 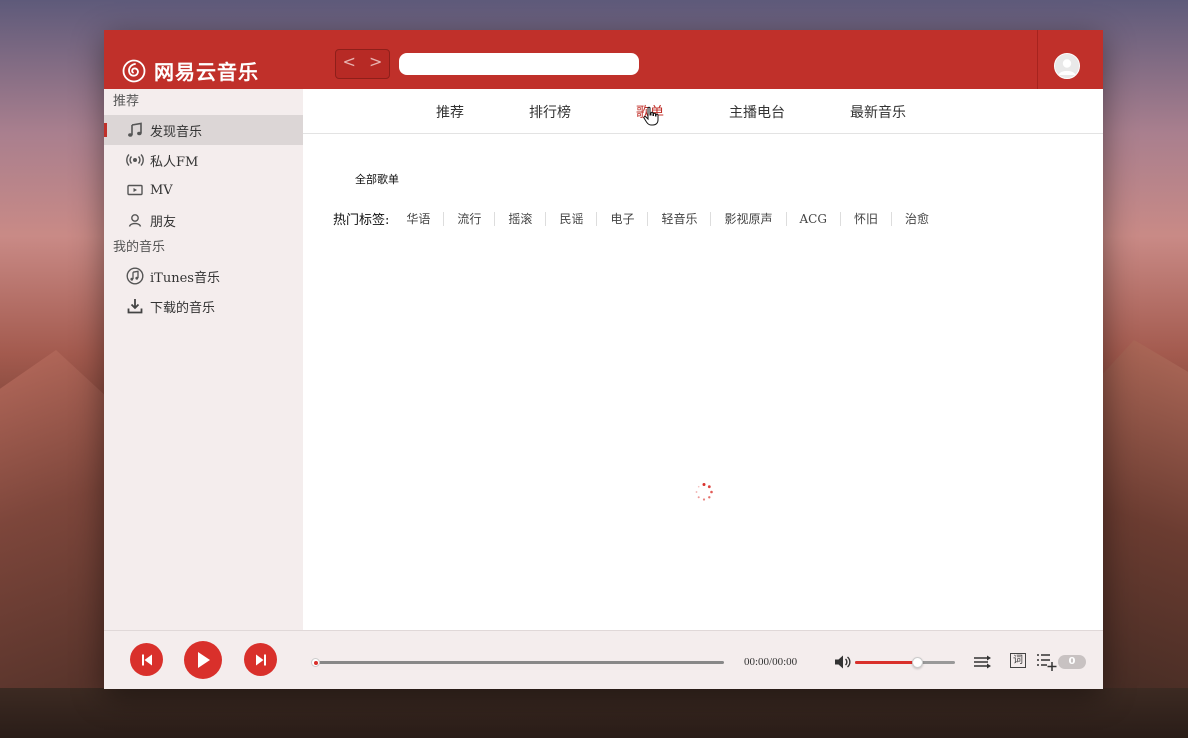 I want to click on discover-tabs: 推荐 排行榜 歌单 主播电台 最新音乐, so click(x=703, y=111).